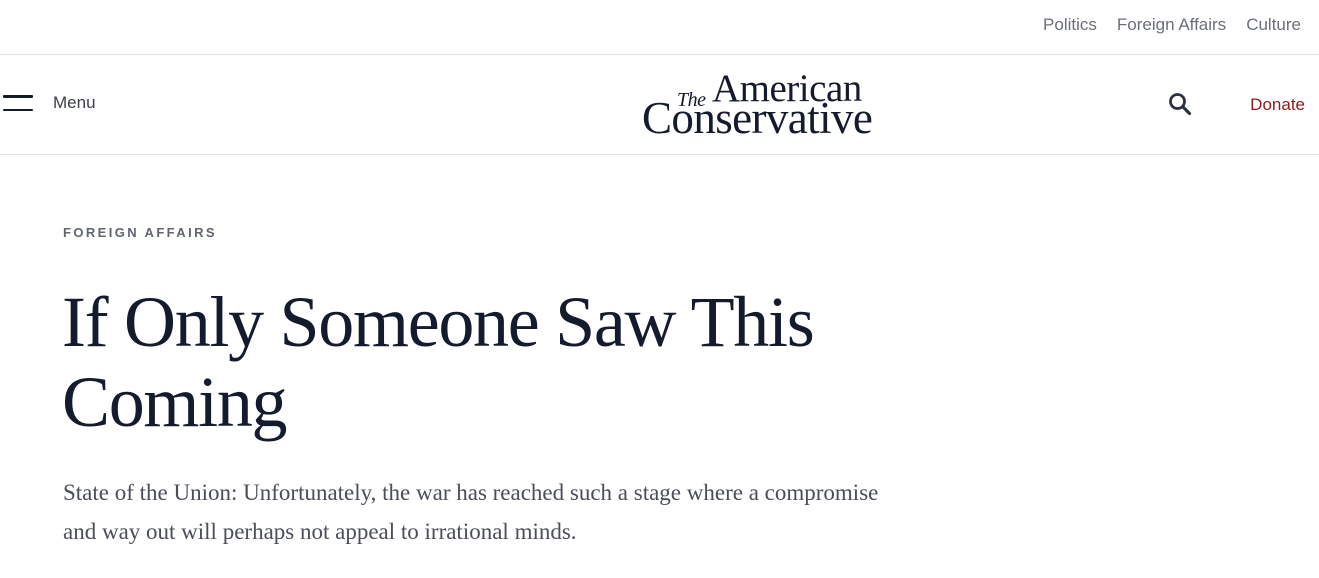 This screenshot has height=578, width=1319. I want to click on logo-conservative-text: Conservative, so click(757, 118).